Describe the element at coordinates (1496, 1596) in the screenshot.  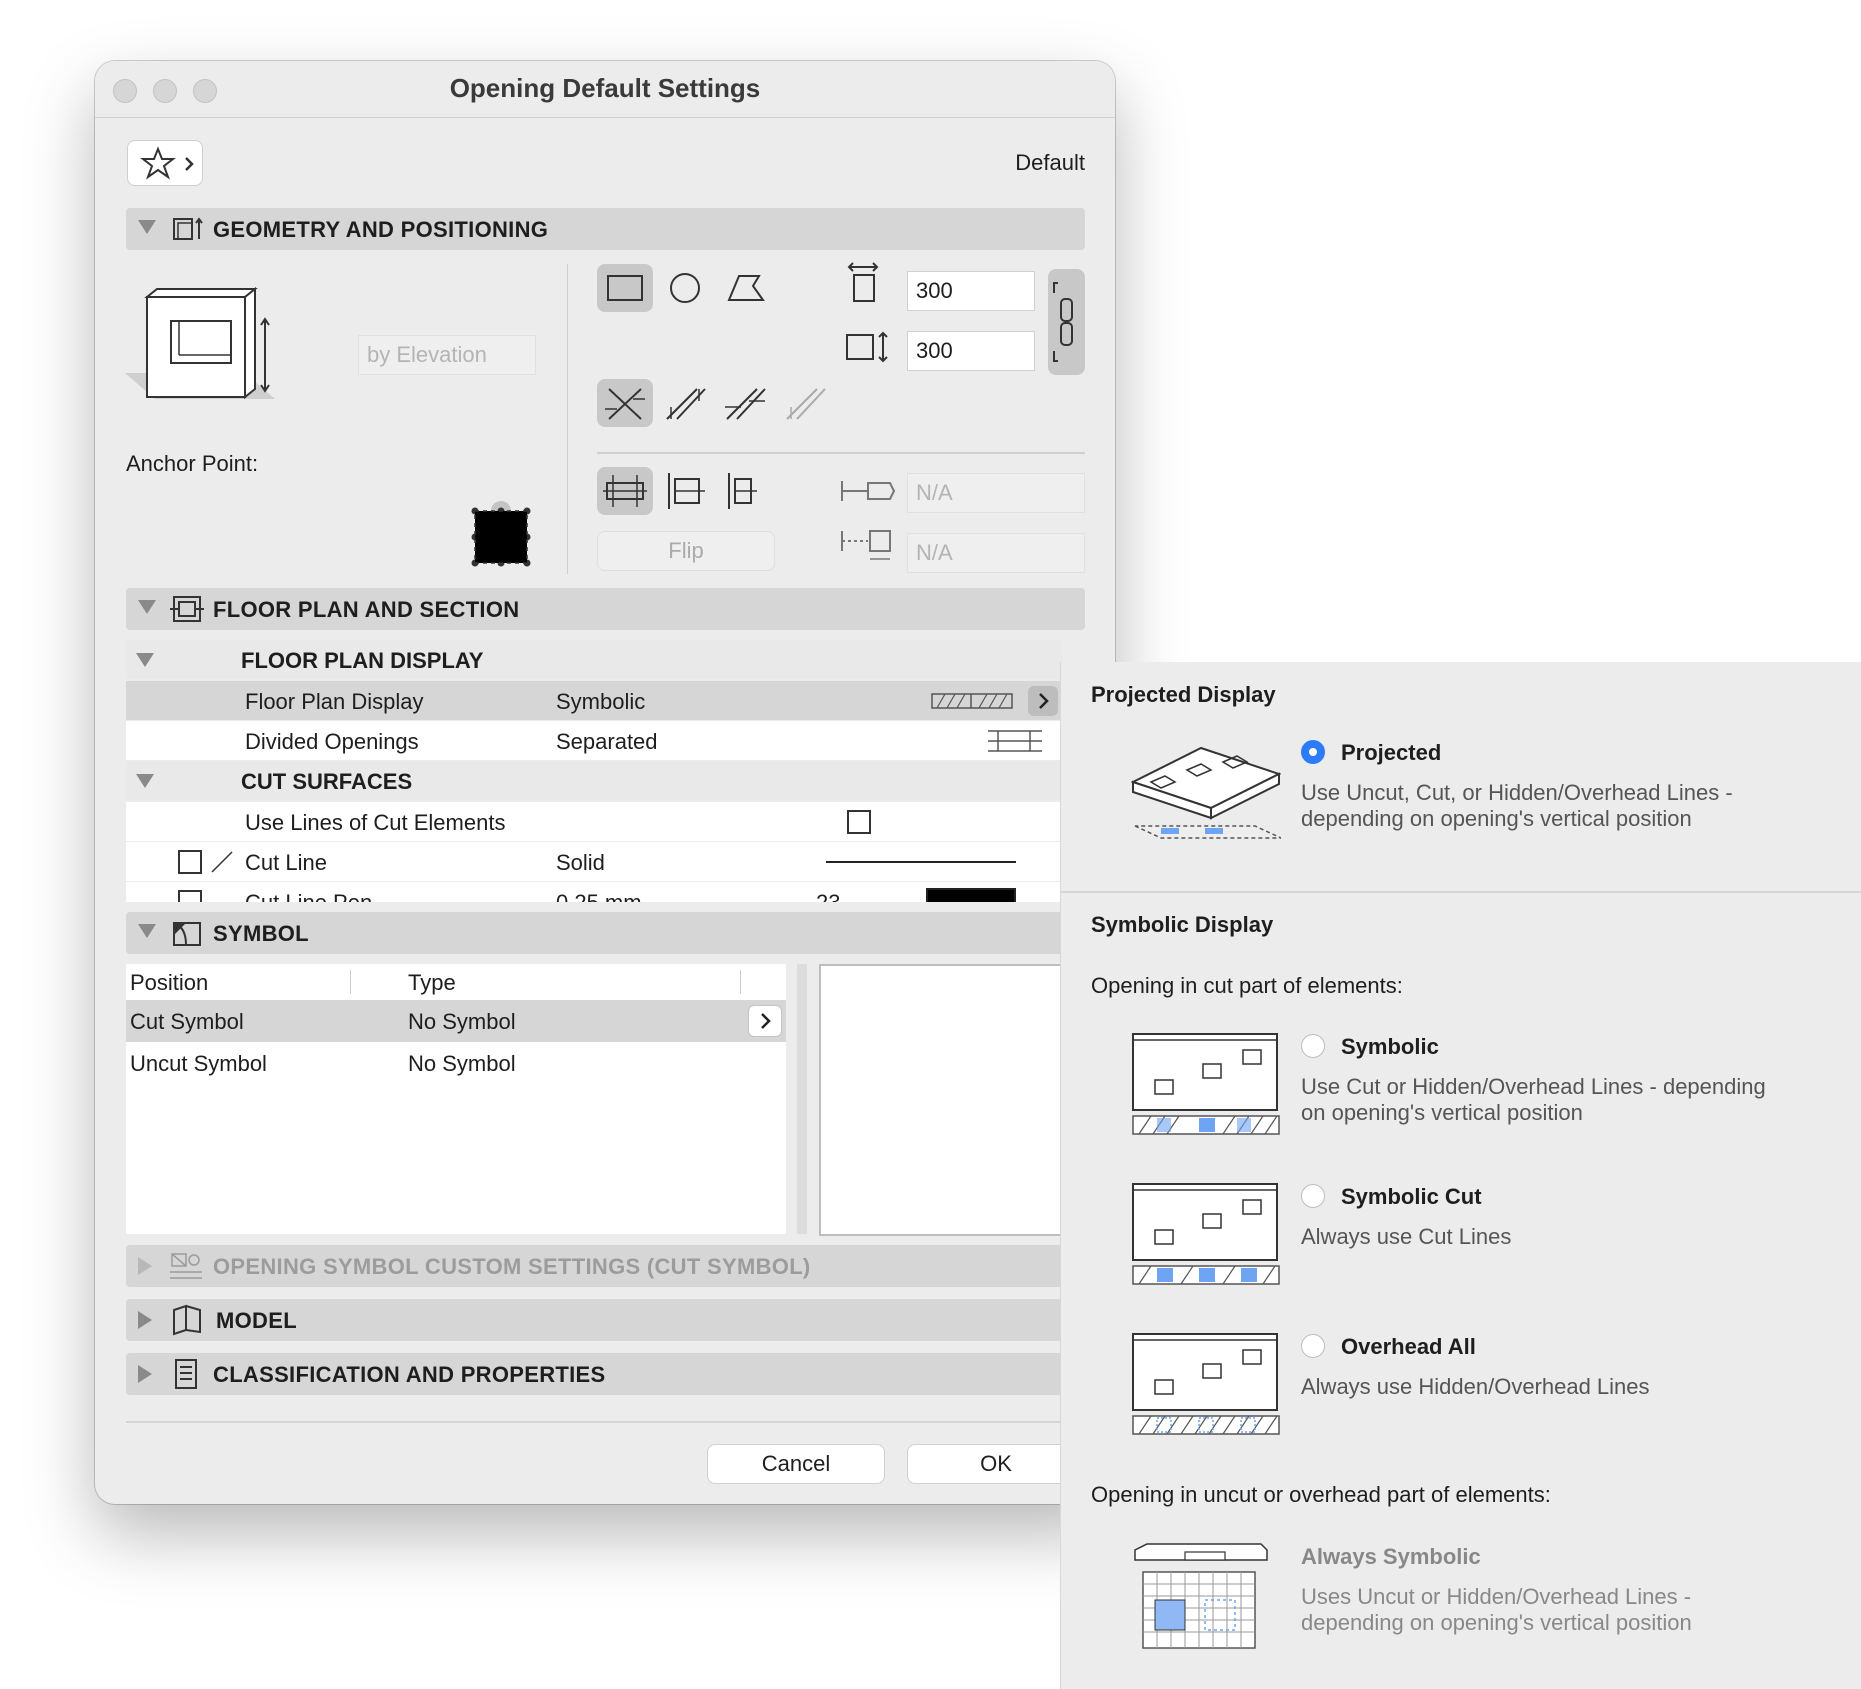
I see `desc-line: Uses Uncut or Hidden/Overhead Lines -` at that location.